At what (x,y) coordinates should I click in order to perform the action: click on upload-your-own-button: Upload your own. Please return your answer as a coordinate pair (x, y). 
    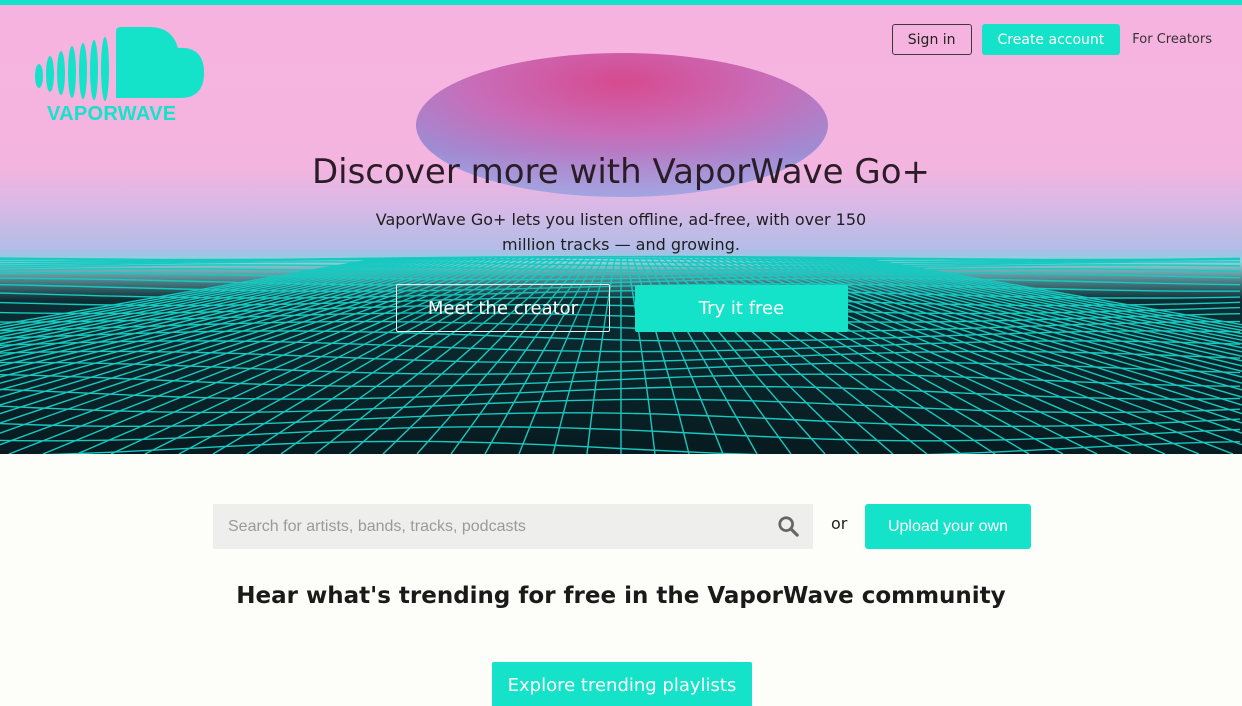
    Looking at the image, I should click on (948, 526).